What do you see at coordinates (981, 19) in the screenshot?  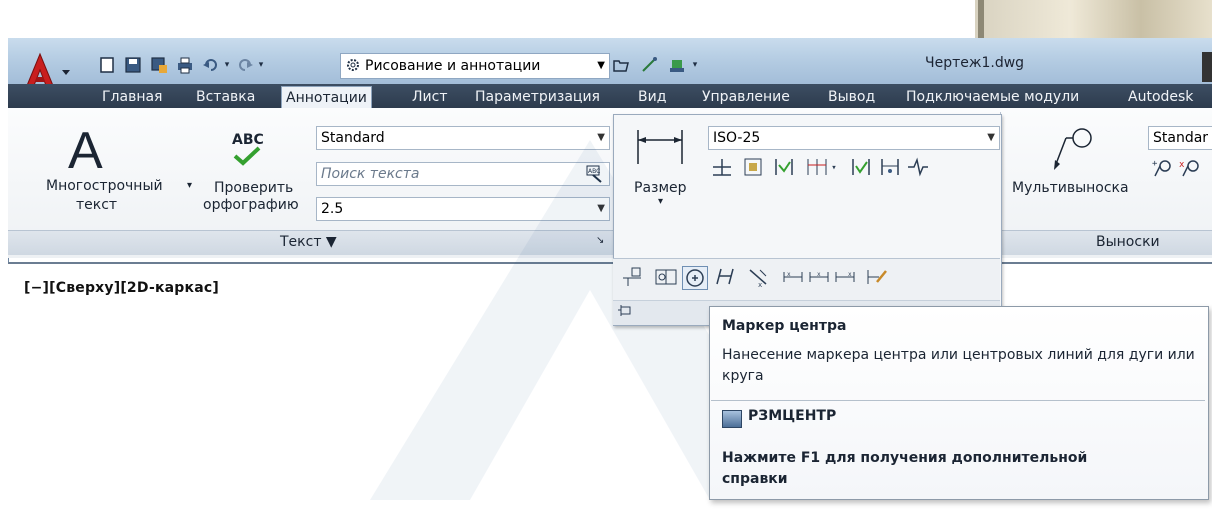 I see `desktop-frame` at bounding box center [981, 19].